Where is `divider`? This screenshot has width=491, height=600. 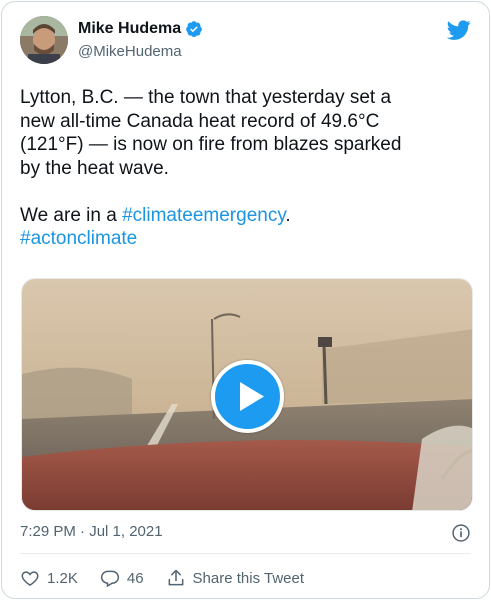
divider is located at coordinates (245, 553).